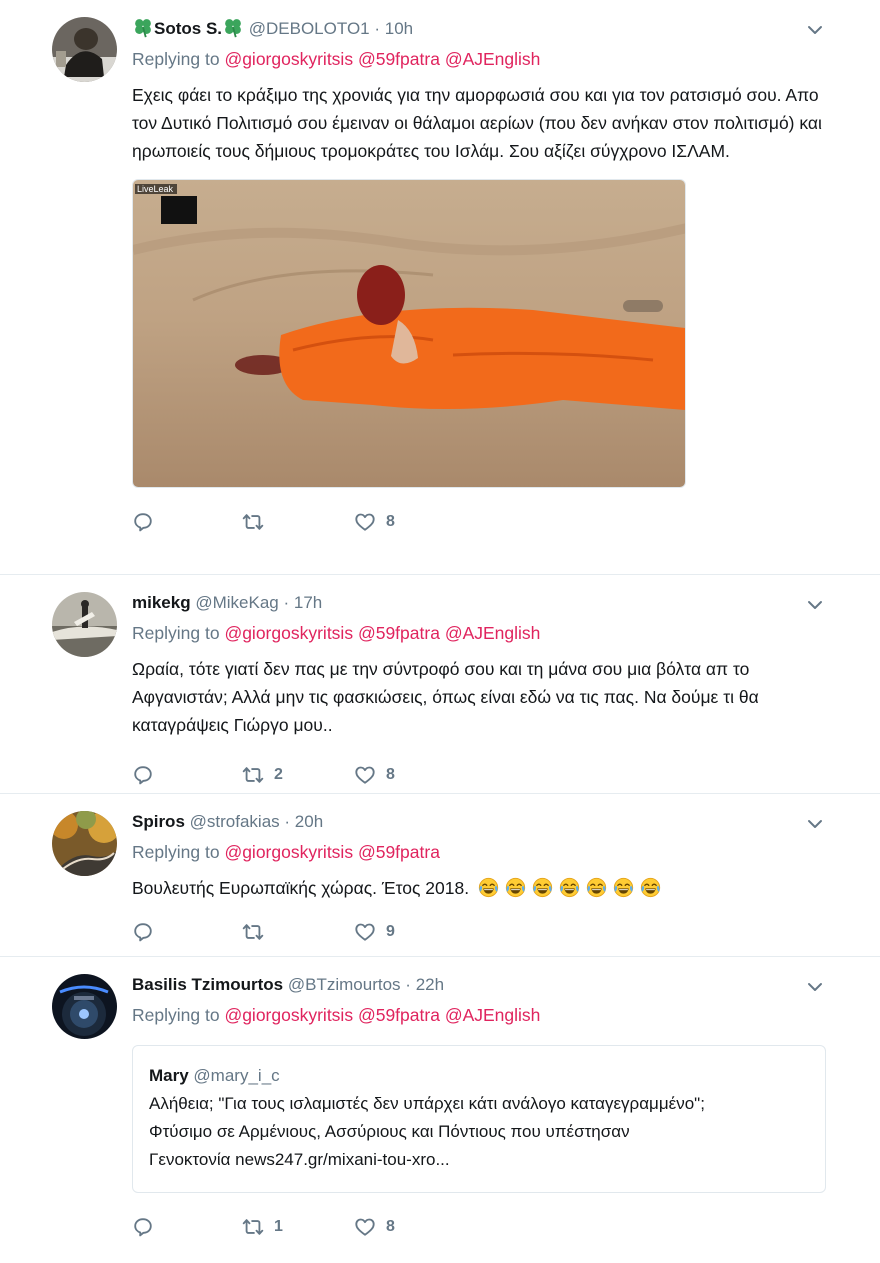 The height and width of the screenshot is (1263, 880). Describe the element at coordinates (390, 931) in the screenshot. I see `like-count: 9` at that location.